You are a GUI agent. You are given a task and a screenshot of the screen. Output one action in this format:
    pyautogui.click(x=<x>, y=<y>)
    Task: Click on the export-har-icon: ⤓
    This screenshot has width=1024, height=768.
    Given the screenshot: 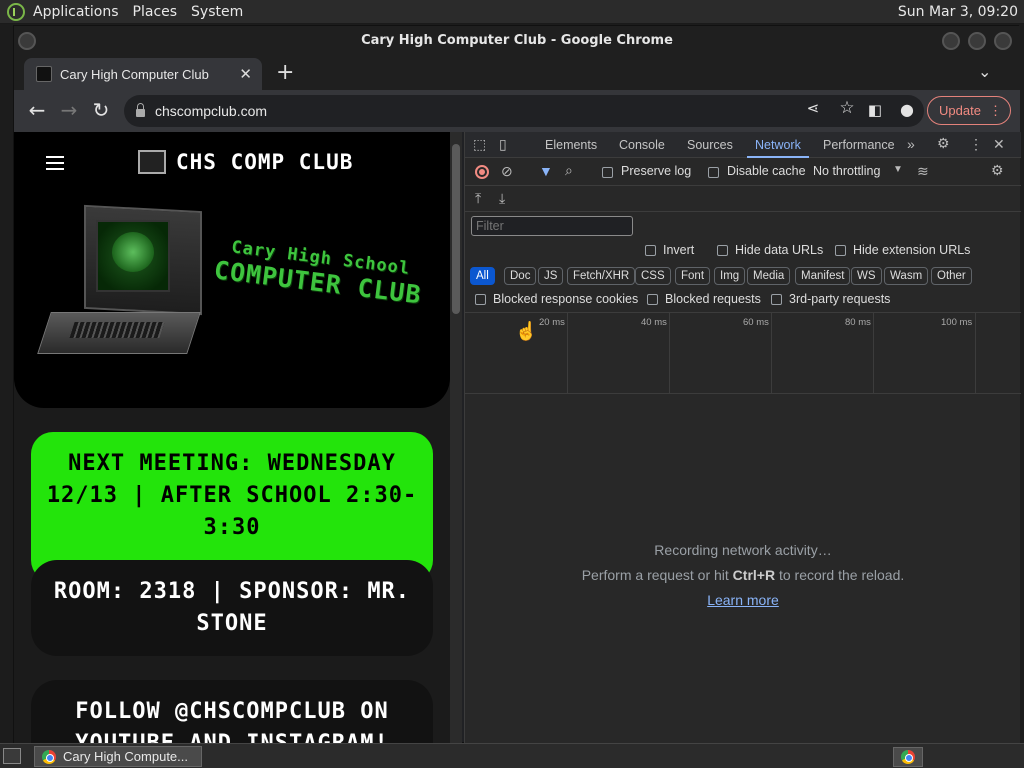 What is the action you would take?
    pyautogui.click(x=502, y=198)
    